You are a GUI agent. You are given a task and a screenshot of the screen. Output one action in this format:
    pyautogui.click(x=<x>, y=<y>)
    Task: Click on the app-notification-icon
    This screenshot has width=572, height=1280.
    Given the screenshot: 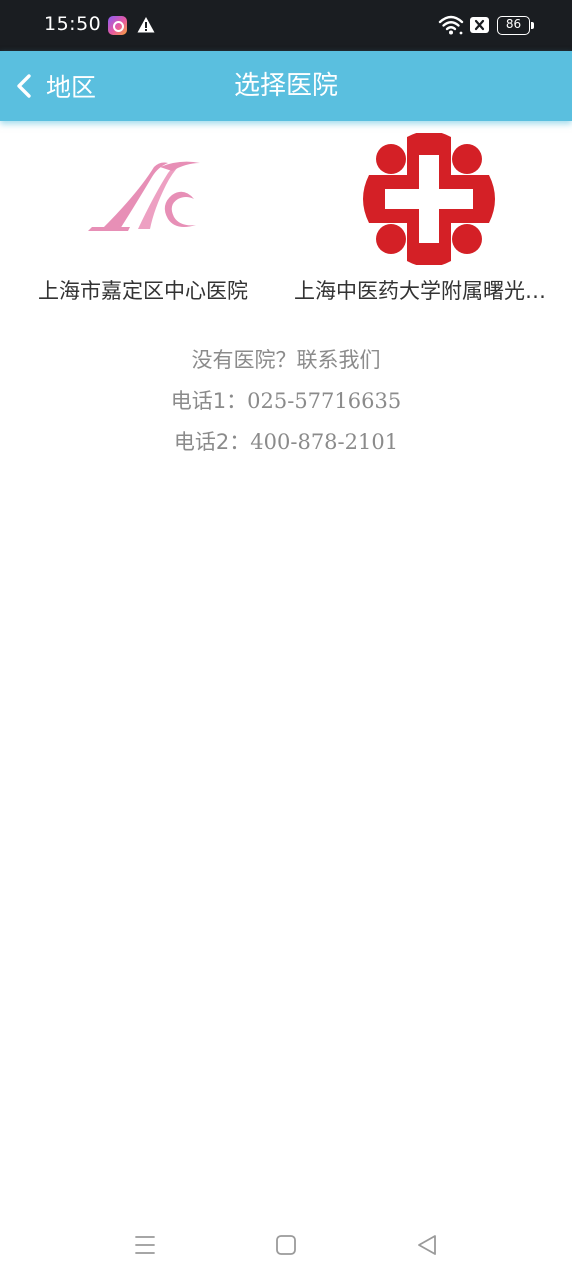 What is the action you would take?
    pyautogui.click(x=117, y=25)
    